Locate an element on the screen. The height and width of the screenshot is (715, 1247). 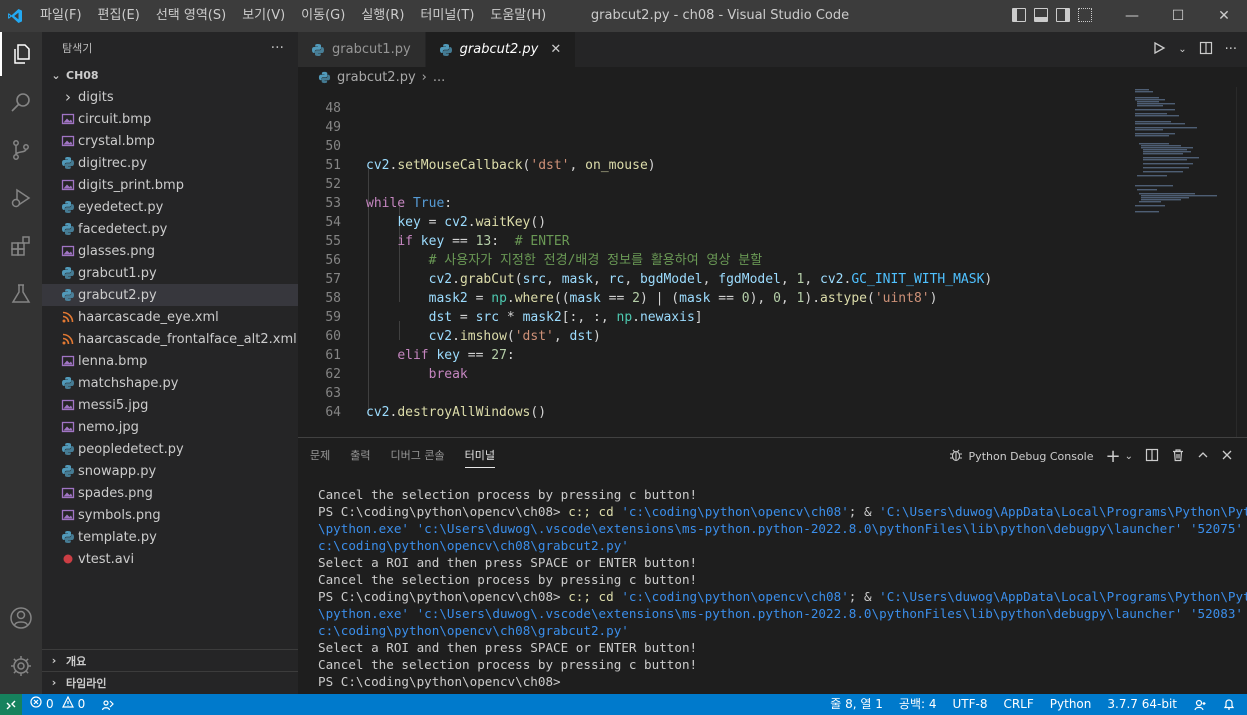
tree-file-item: spades.png is located at coordinates (170, 493).